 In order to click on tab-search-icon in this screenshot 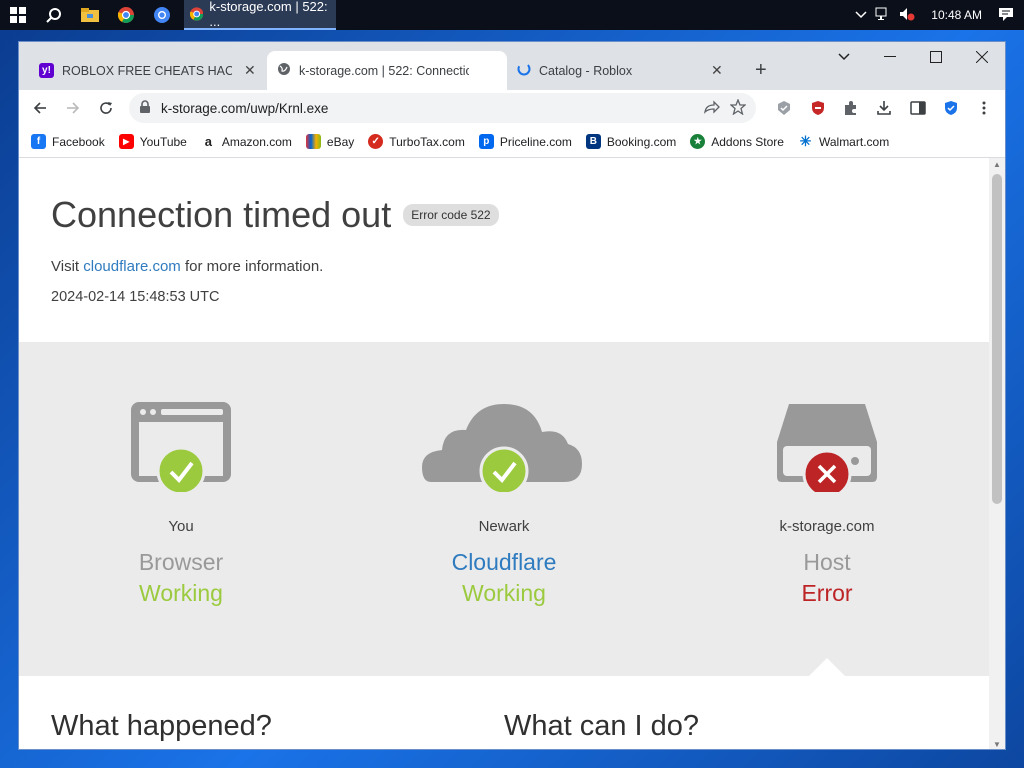, I will do `click(844, 57)`.